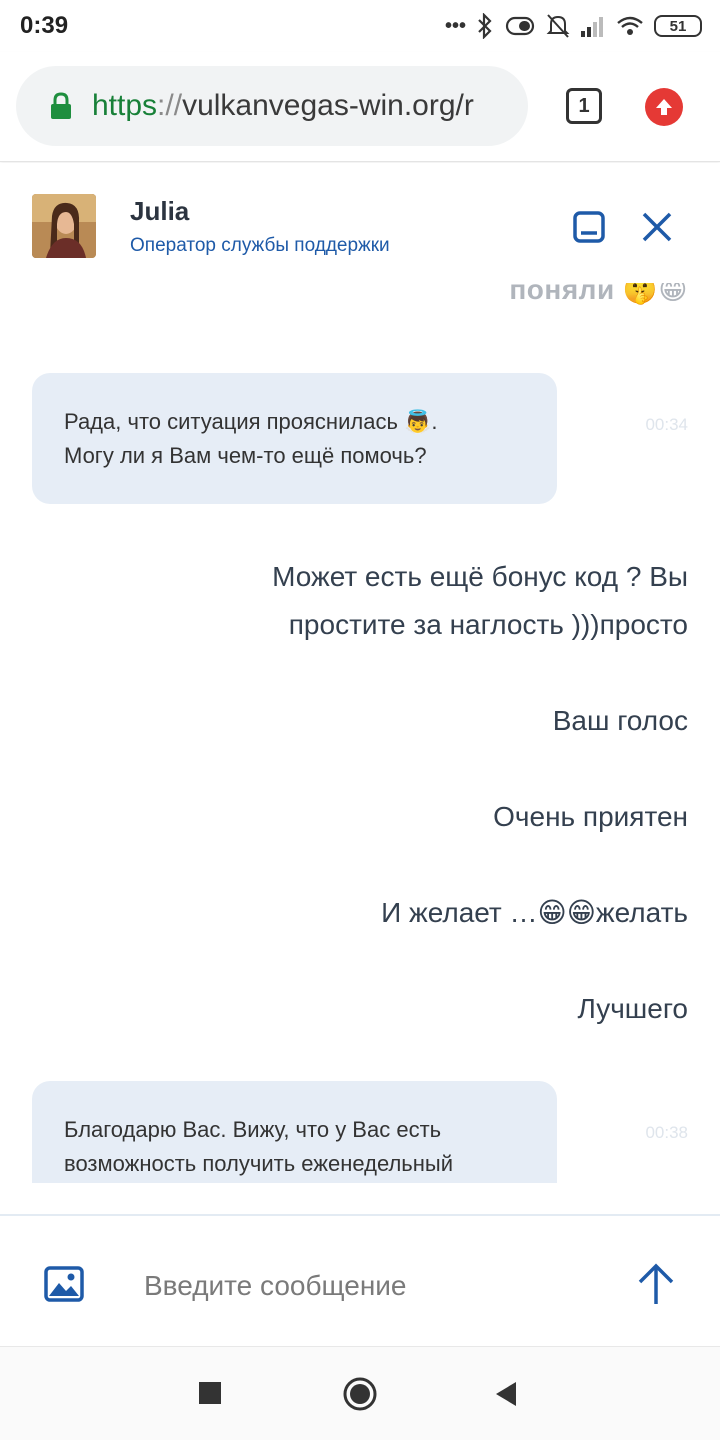 This screenshot has width=720, height=1440. Describe the element at coordinates (260, 245) in the screenshot. I see `operator-role: Оператор службы поддержки` at that location.